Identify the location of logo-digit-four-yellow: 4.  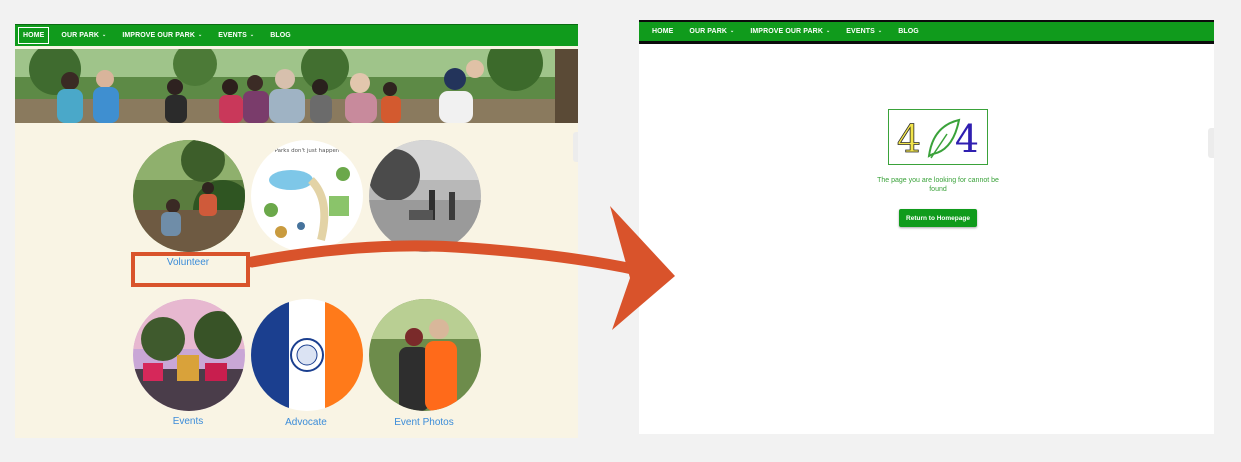
(909, 139).